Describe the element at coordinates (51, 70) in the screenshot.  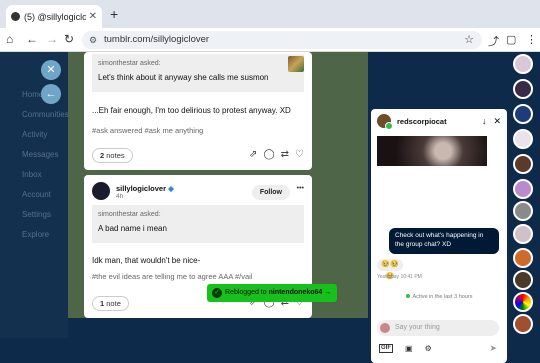
I see `close-blog-button: ✕` at that location.